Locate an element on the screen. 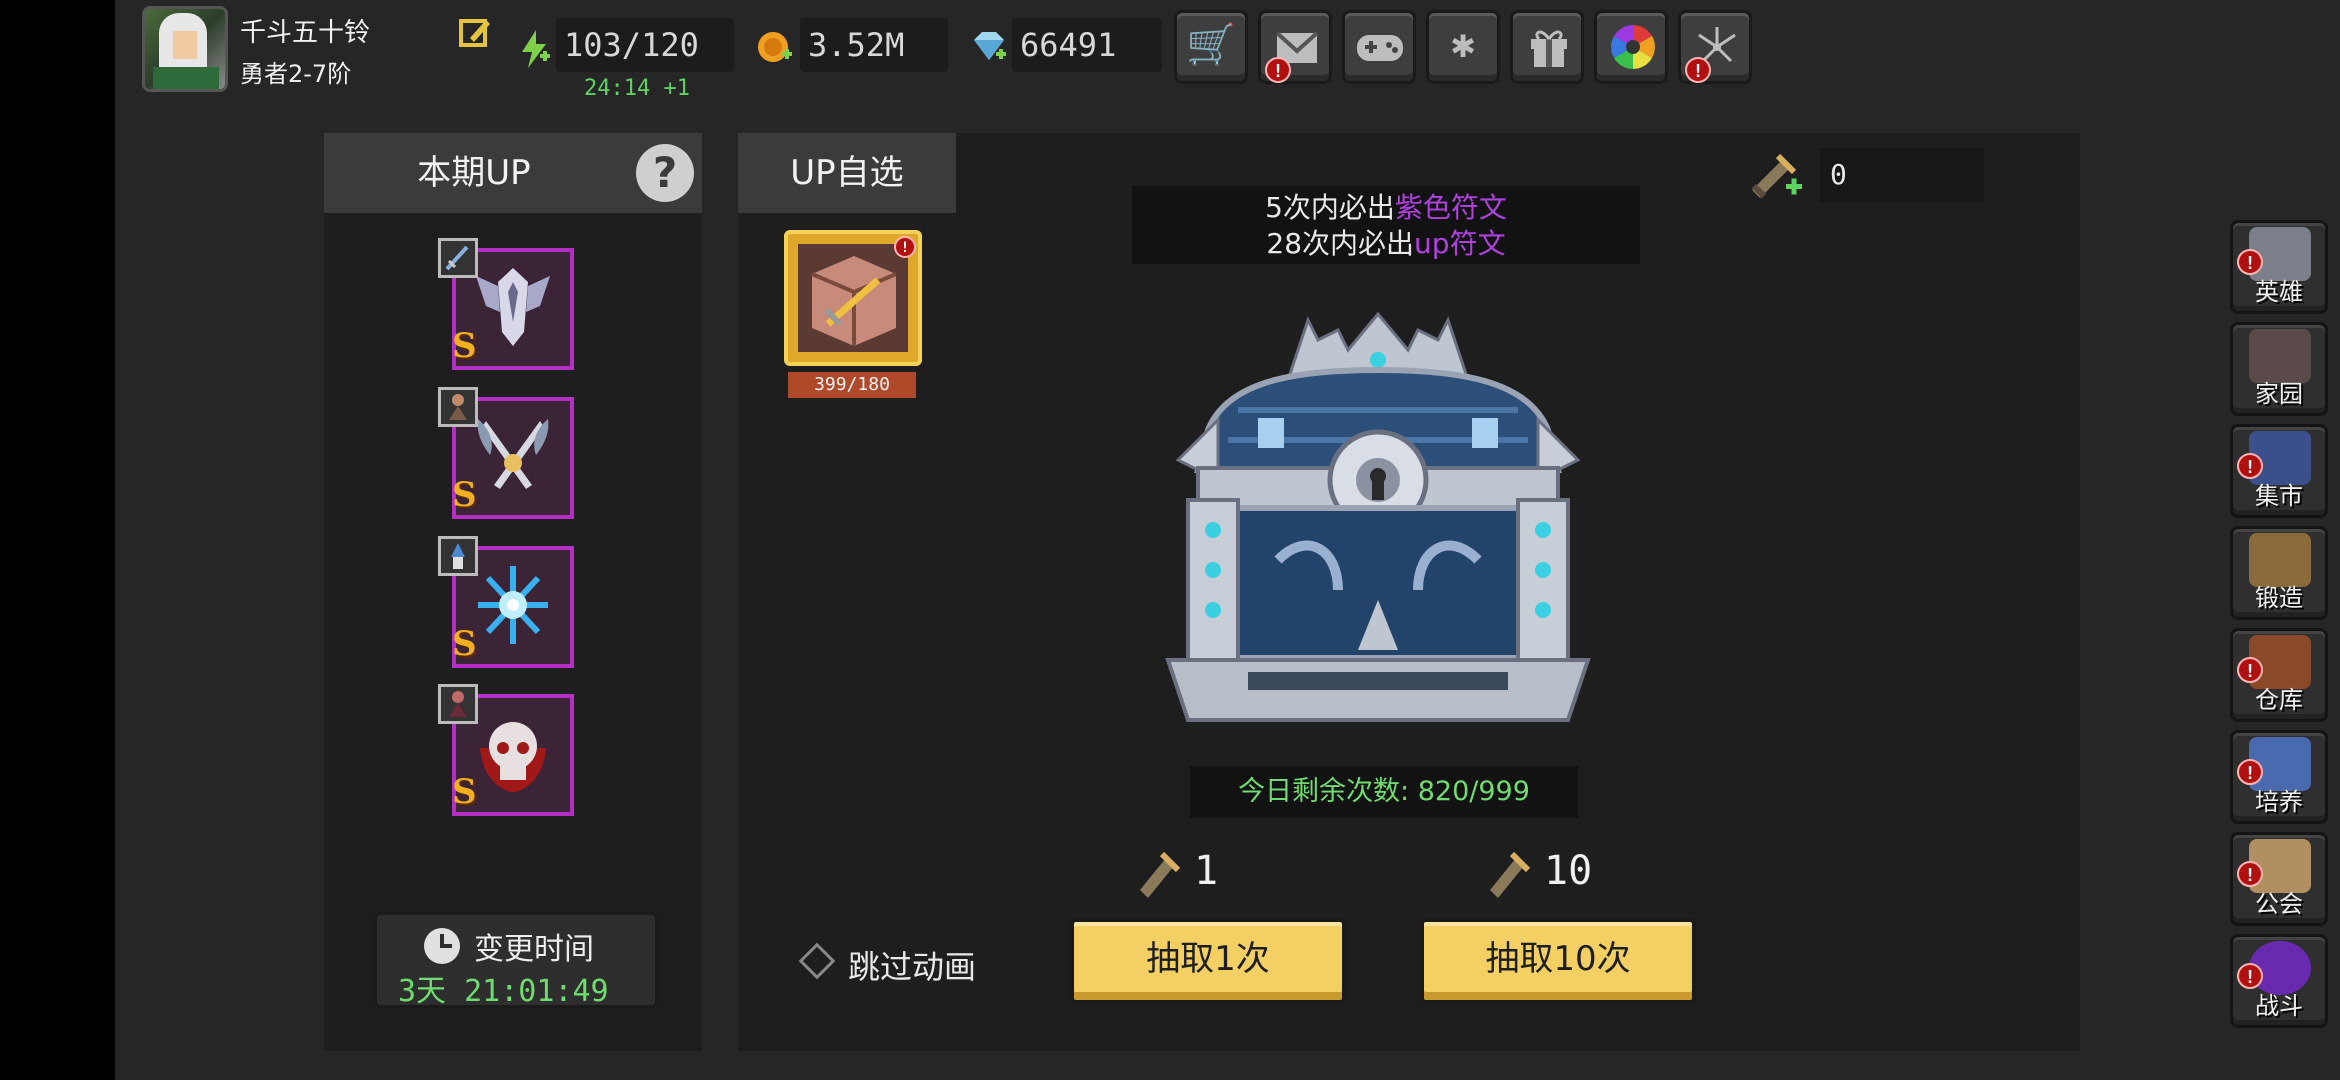 The image size is (2340, 1080). settings-button: ✱ is located at coordinates (1463, 47).